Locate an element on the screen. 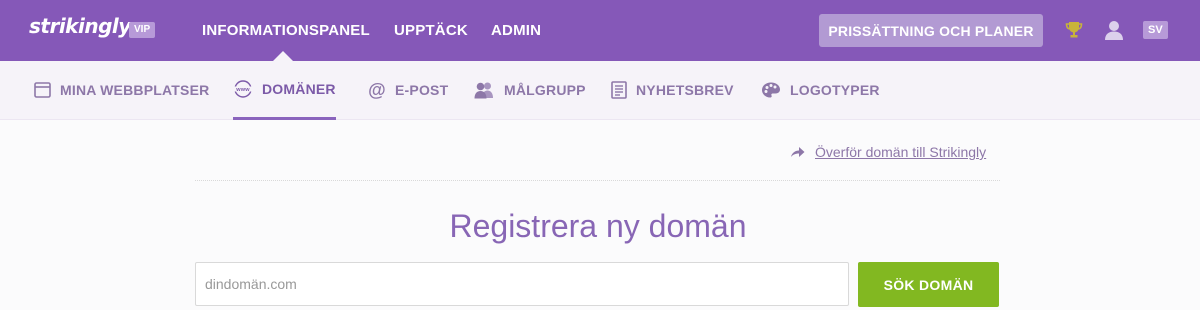  palette-icon is located at coordinates (771, 90).